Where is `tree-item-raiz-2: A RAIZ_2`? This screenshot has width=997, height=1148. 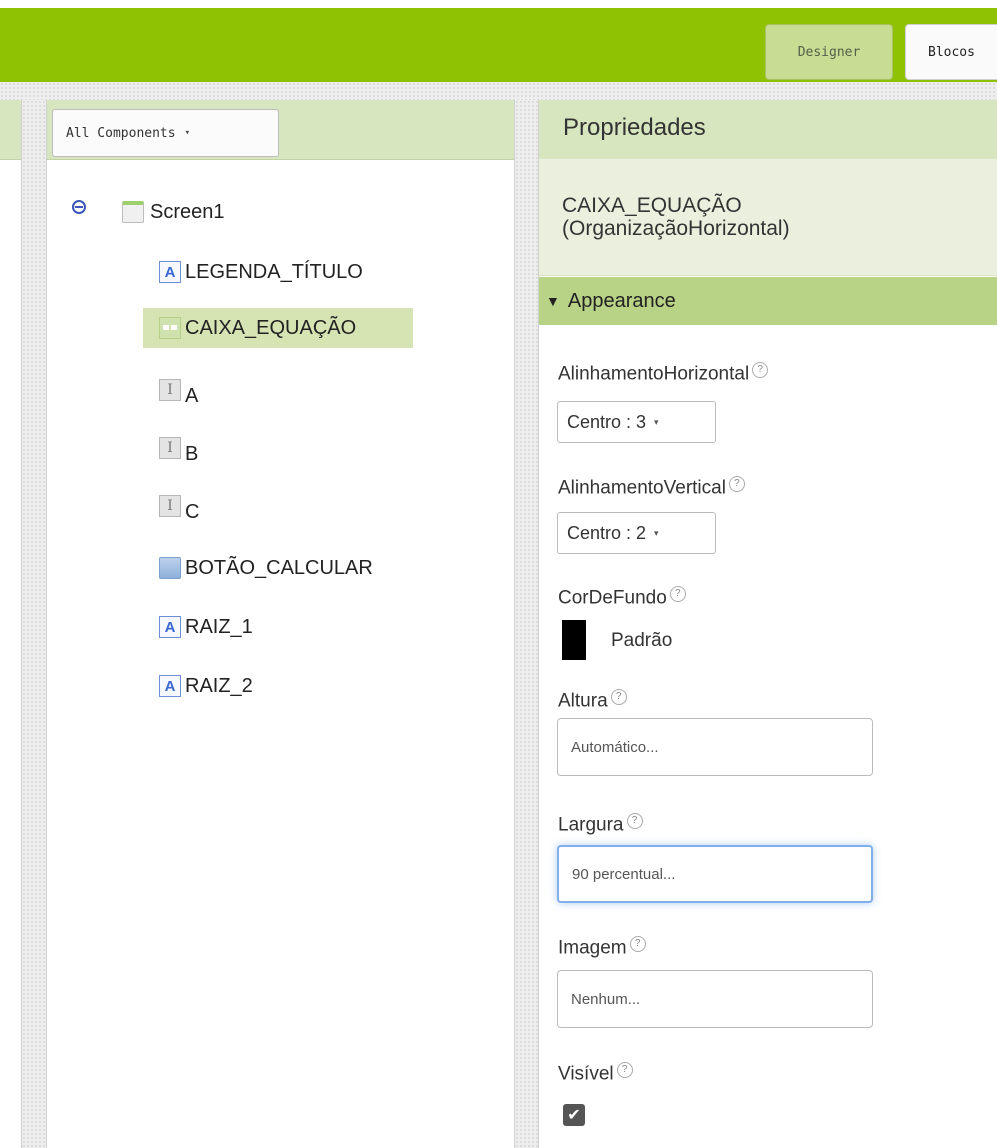
tree-item-raiz-2: A RAIZ_2 is located at coordinates (206, 686).